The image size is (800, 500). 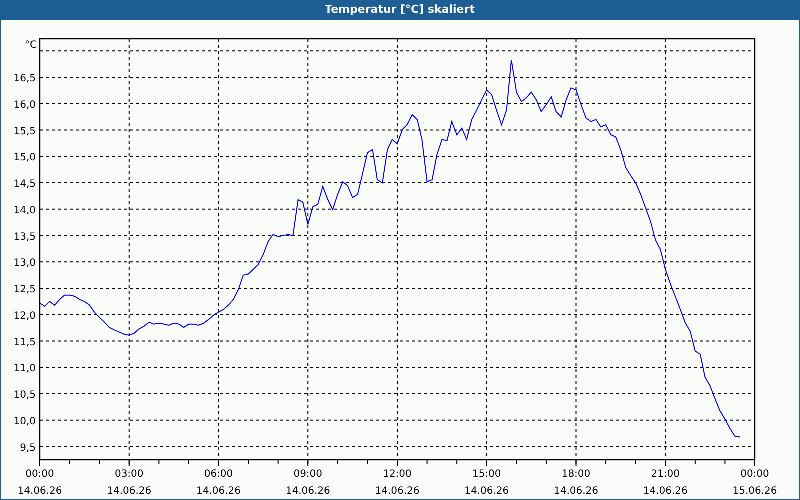 I want to click on x-tick-time: 18:00, so click(x=576, y=474).